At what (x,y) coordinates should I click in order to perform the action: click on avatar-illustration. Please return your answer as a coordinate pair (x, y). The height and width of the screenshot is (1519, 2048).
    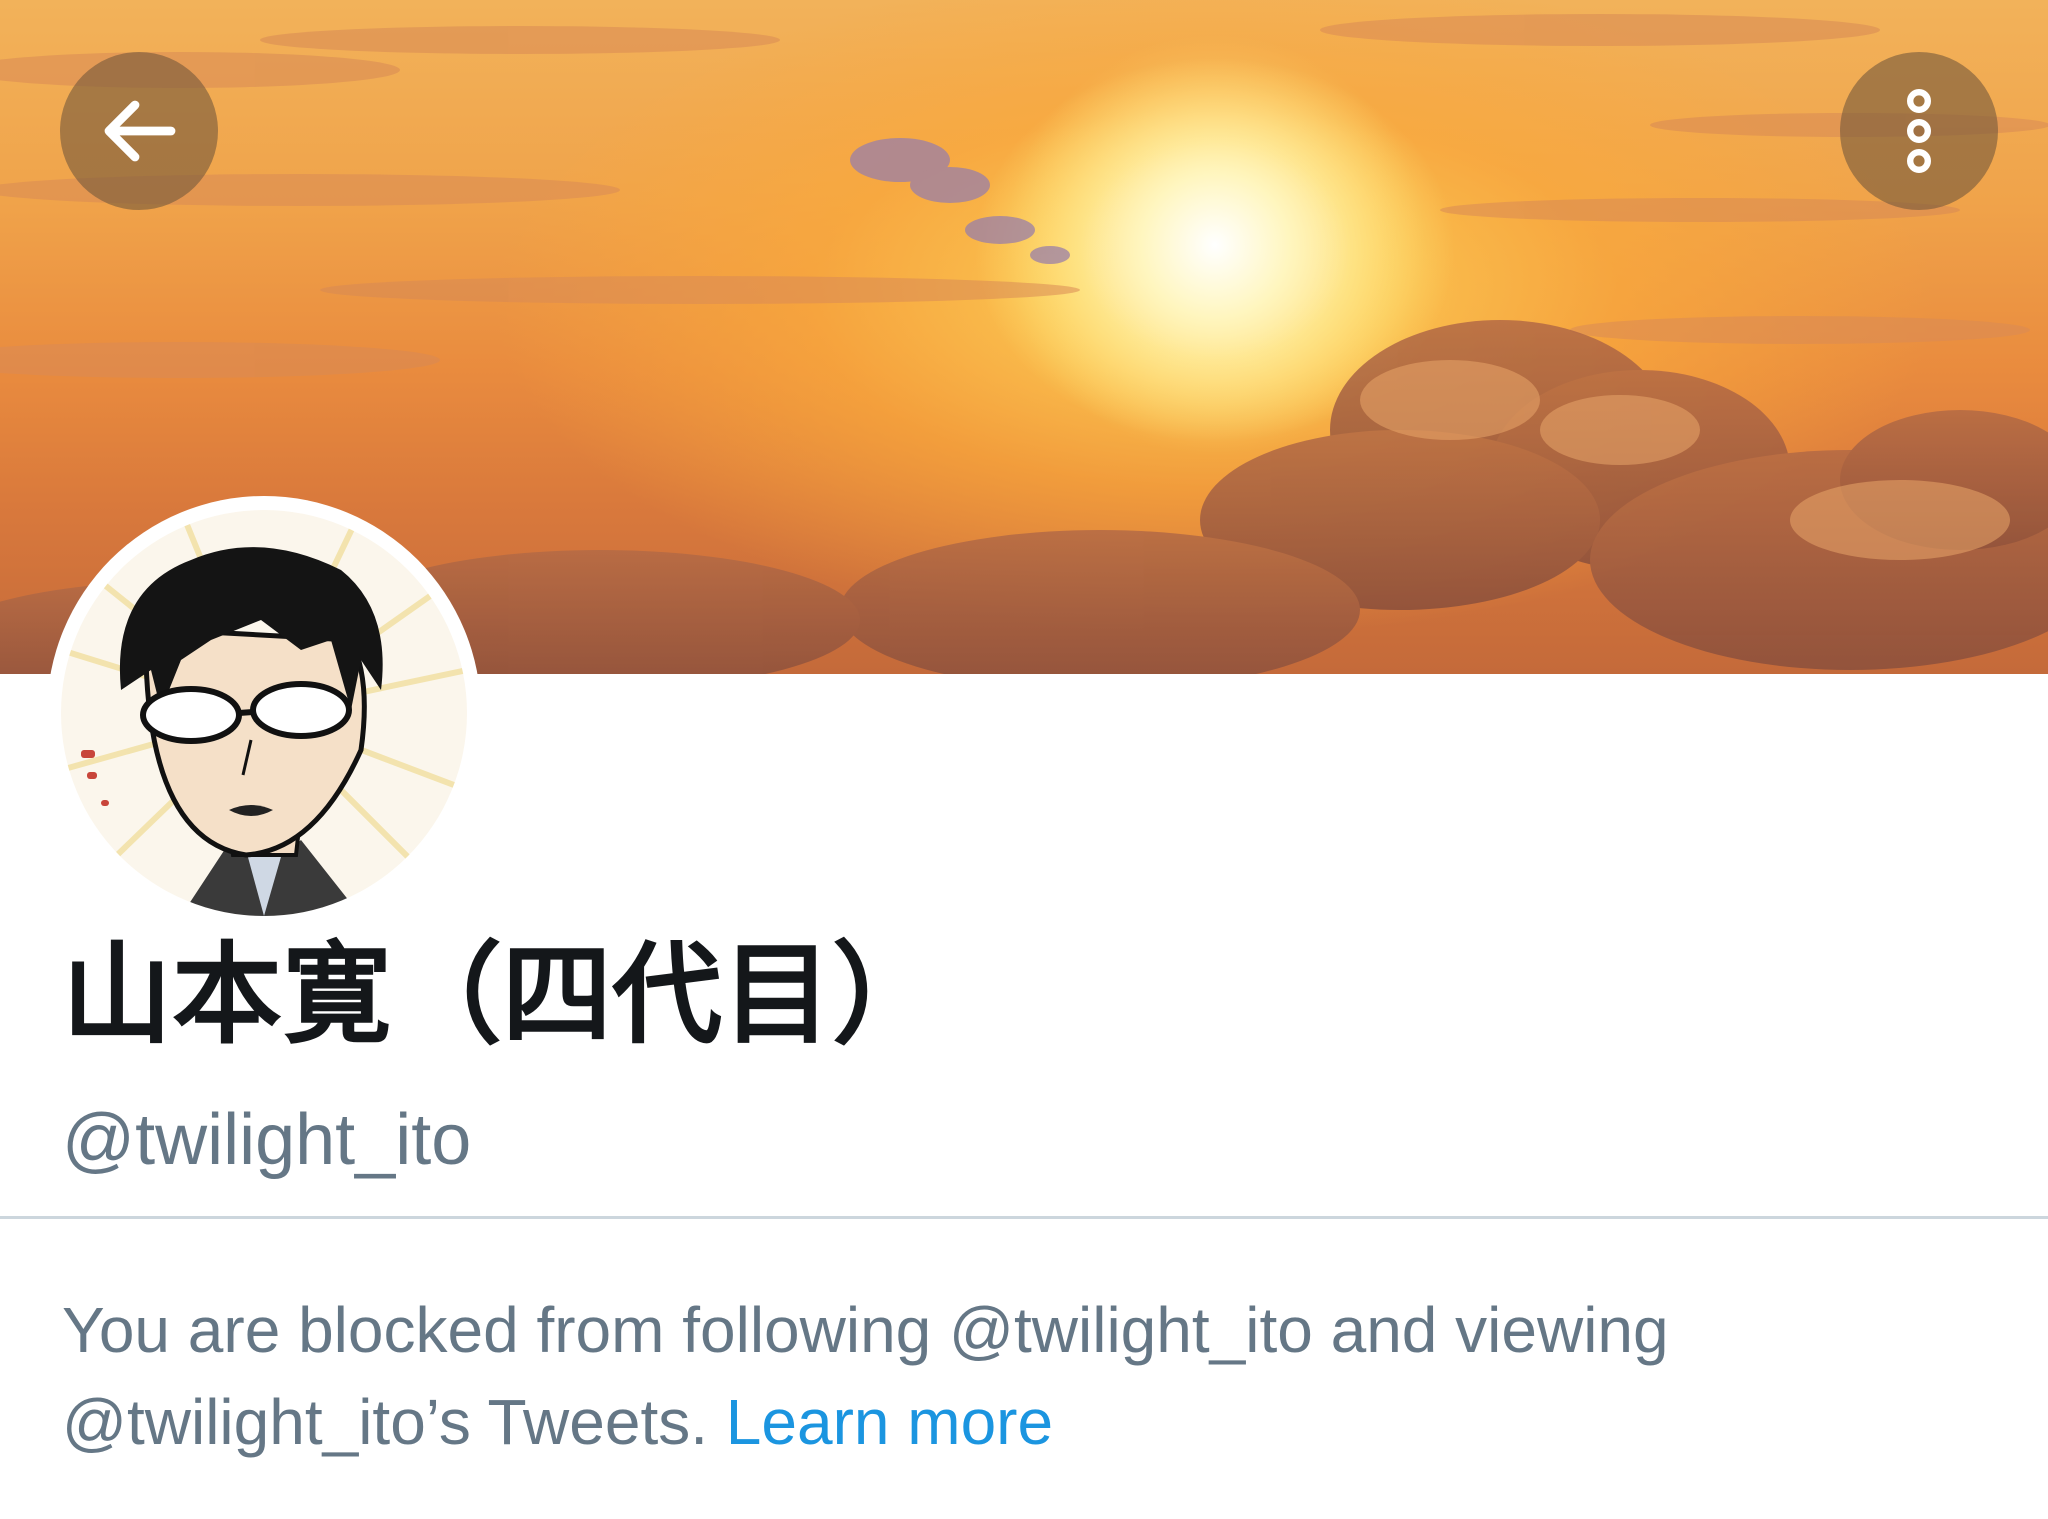
    Looking at the image, I should click on (264, 713).